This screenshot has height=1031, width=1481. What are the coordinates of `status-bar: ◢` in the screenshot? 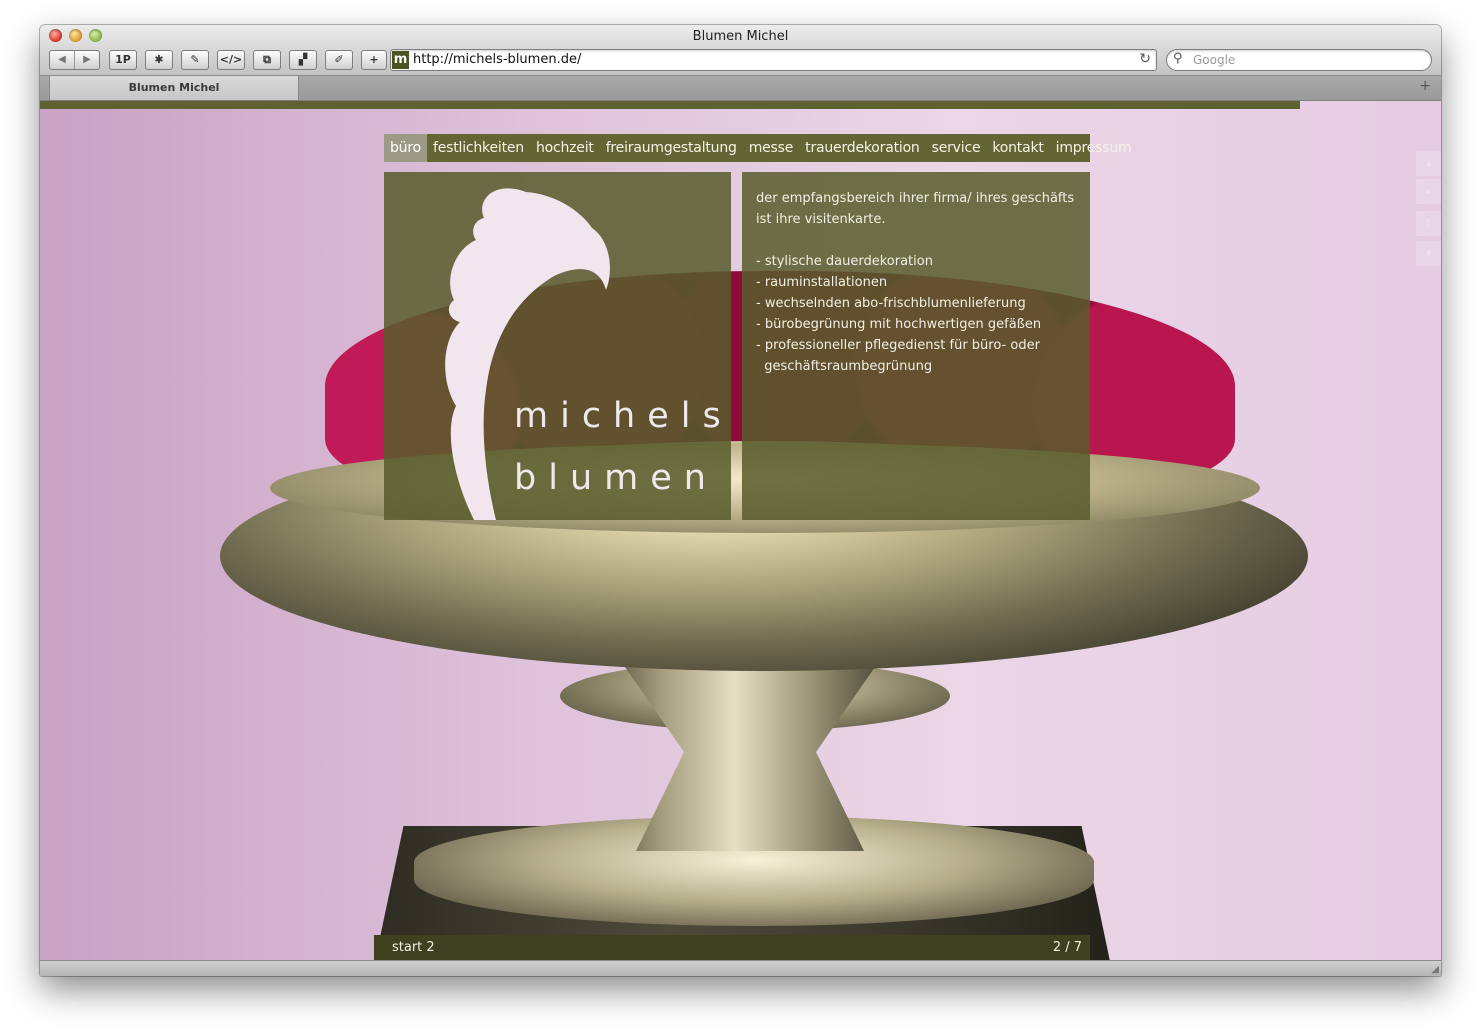 It's located at (740, 968).